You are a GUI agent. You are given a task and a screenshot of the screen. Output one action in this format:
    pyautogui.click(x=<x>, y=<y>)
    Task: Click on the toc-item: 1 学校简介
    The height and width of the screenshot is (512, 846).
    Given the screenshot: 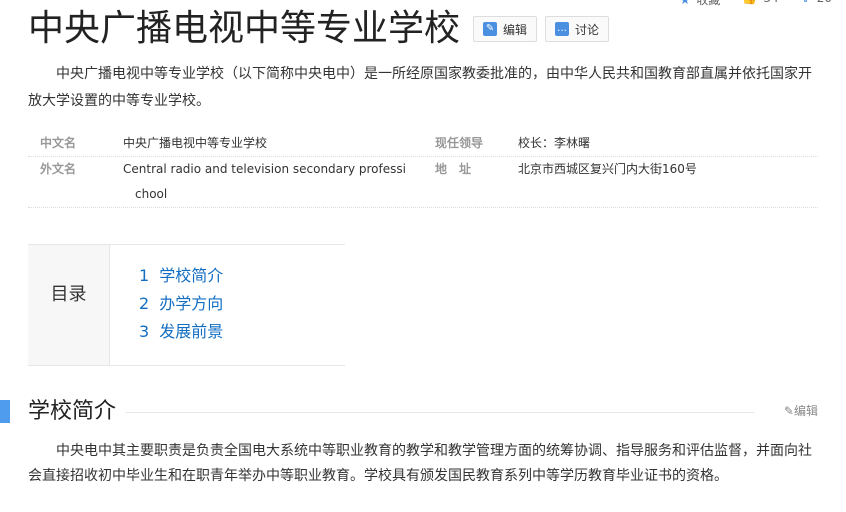 What is the action you would take?
    pyautogui.click(x=181, y=276)
    